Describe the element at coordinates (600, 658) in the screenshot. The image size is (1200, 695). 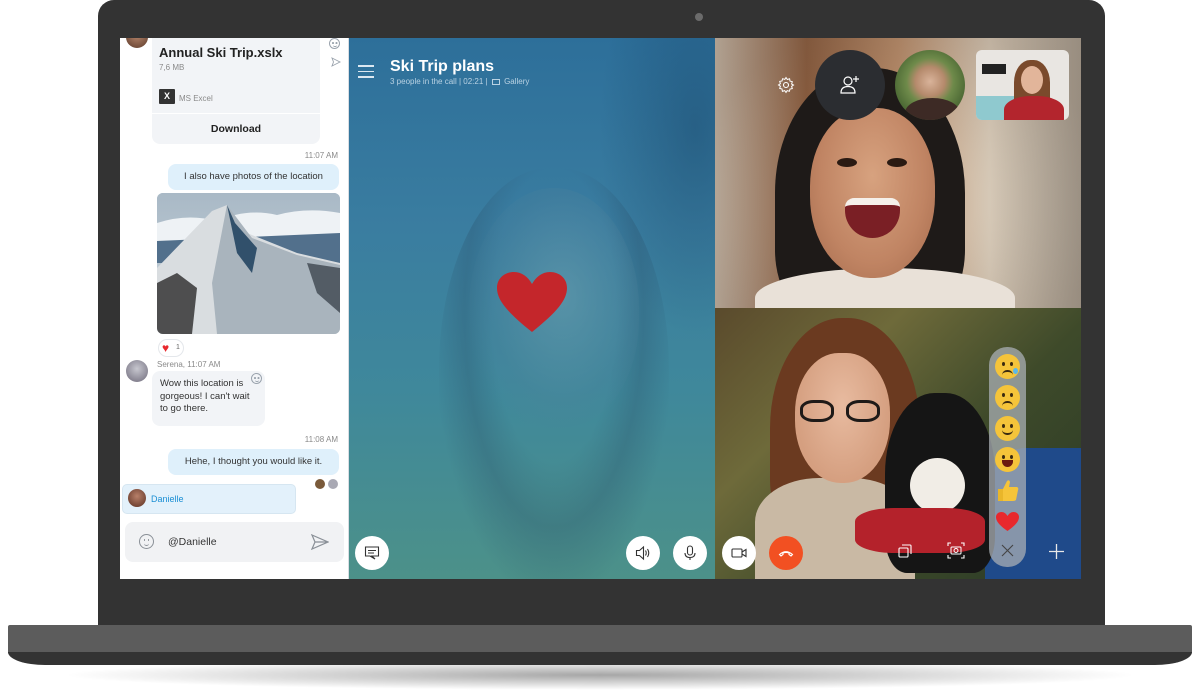
I see `laptop-base-edge` at that location.